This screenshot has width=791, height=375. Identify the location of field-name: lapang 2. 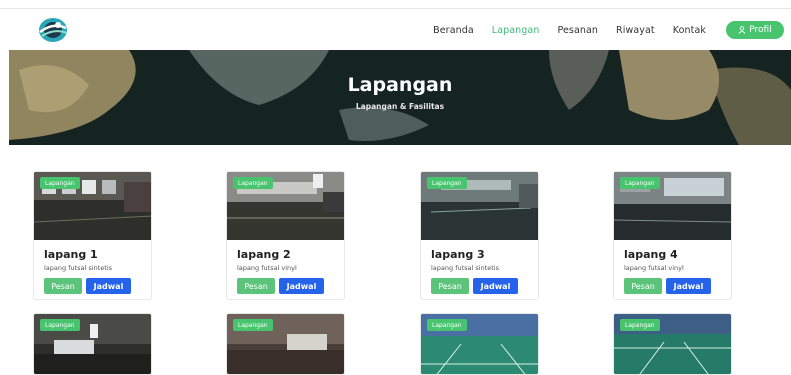
(264, 254).